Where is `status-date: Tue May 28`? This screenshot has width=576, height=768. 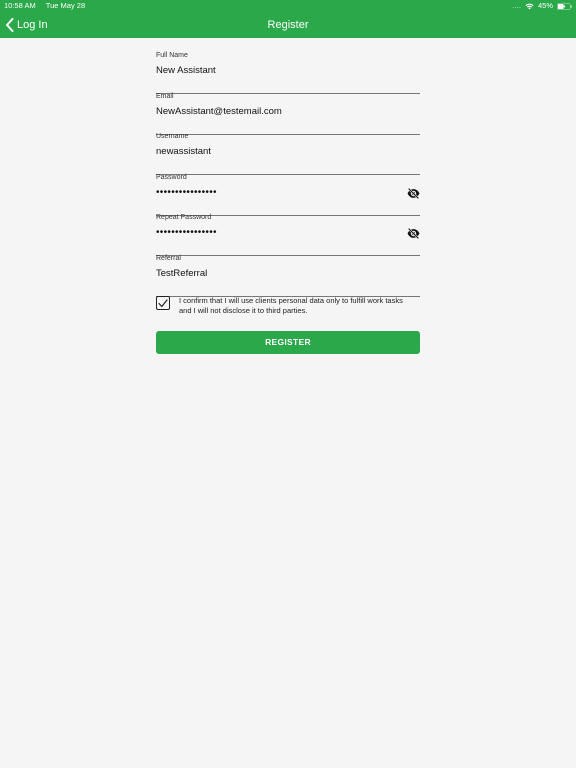 status-date: Tue May 28 is located at coordinates (65, 5).